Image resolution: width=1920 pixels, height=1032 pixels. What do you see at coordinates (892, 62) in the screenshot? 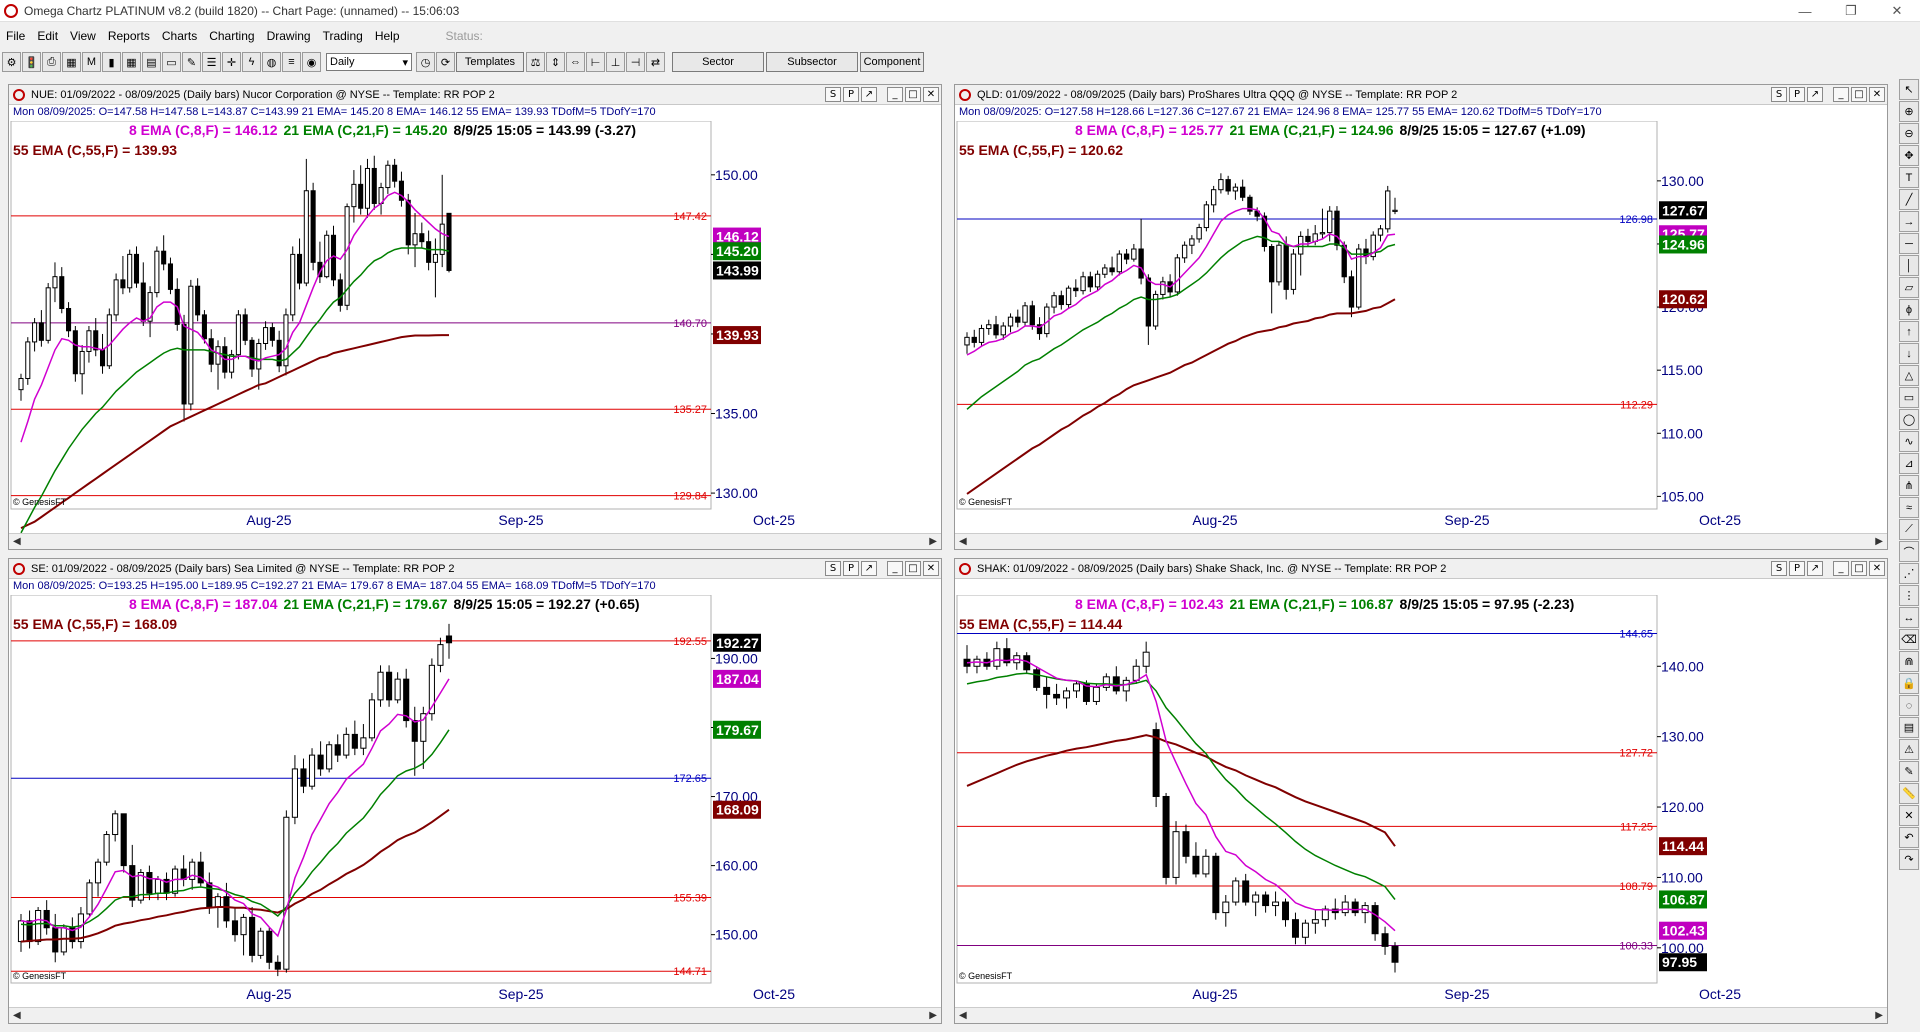
I see `component-button: Component` at bounding box center [892, 62].